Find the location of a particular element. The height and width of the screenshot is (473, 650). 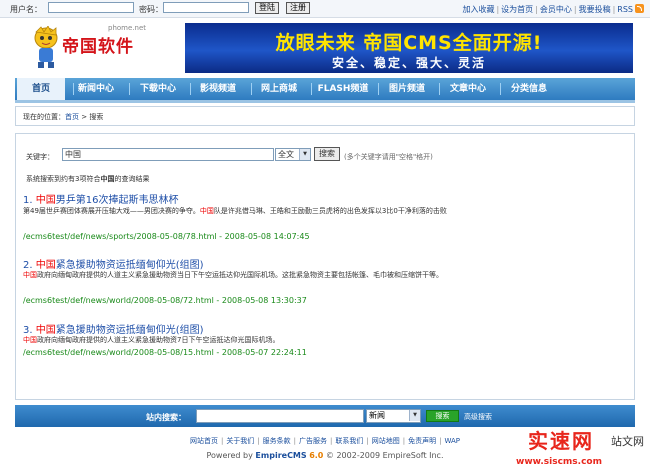

powered-brand-link: EmpireCMS is located at coordinates (280, 455).